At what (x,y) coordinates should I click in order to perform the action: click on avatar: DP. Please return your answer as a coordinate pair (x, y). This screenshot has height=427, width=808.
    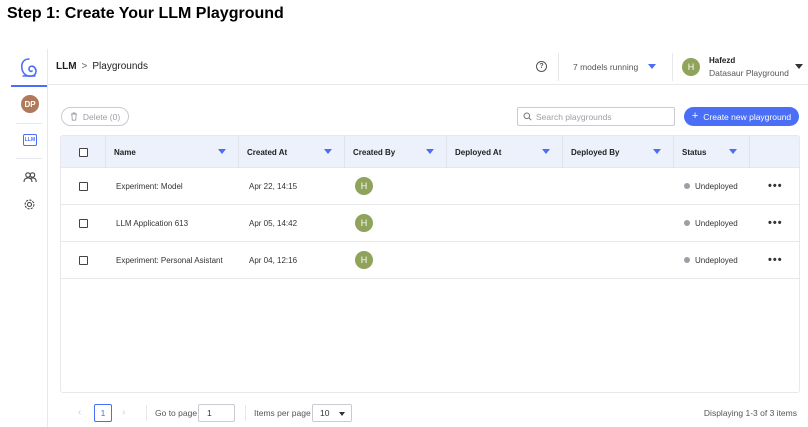
    Looking at the image, I should click on (30, 104).